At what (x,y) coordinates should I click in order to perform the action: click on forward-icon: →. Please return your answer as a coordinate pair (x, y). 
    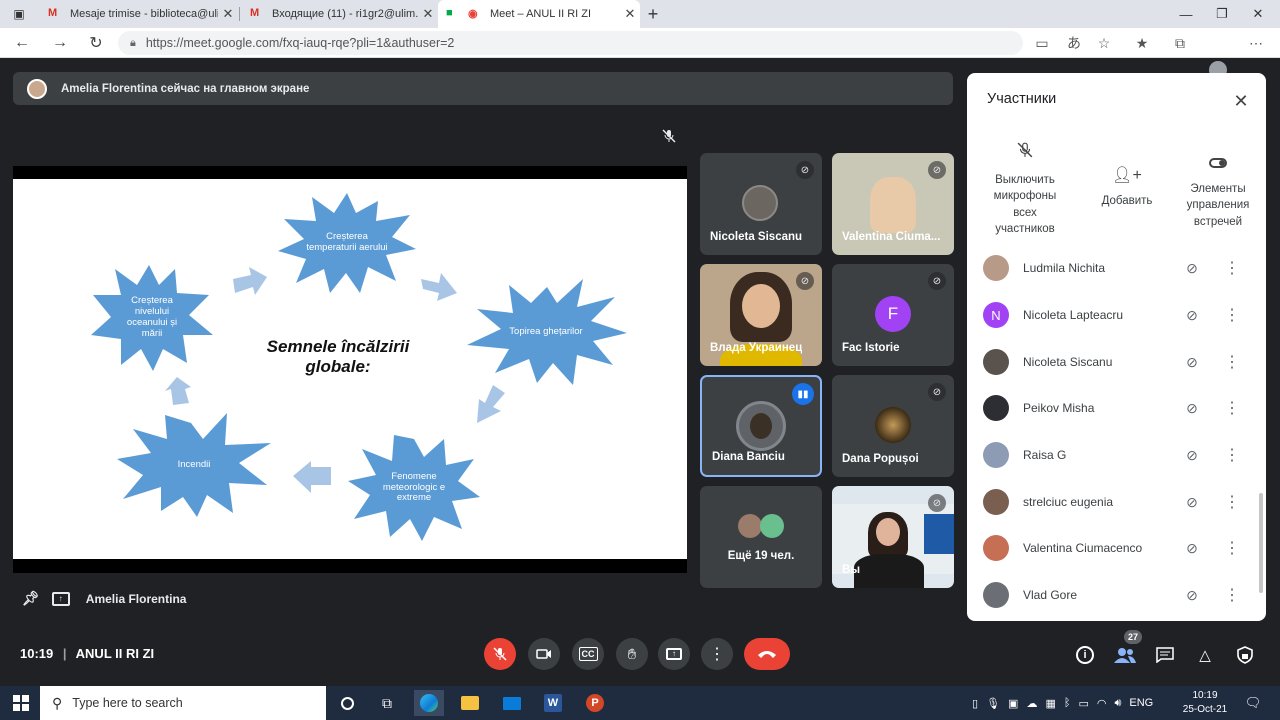
    Looking at the image, I should click on (60, 43).